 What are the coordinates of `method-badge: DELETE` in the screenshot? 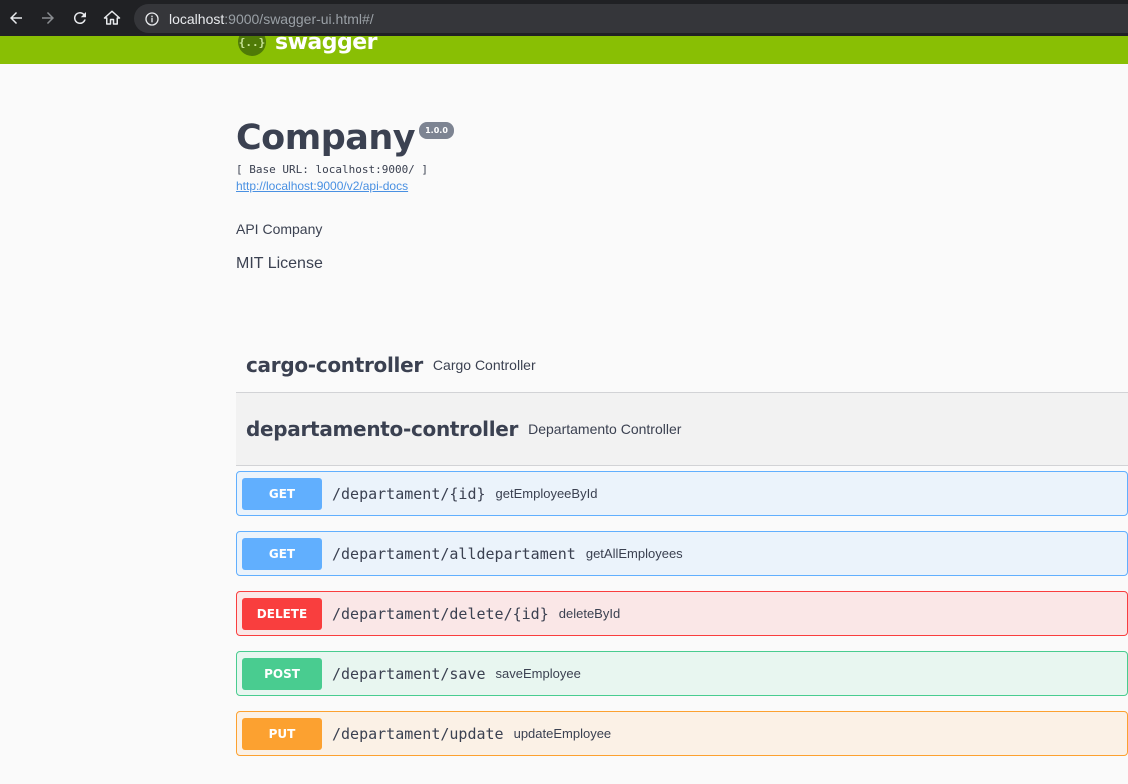 It's located at (282, 613).